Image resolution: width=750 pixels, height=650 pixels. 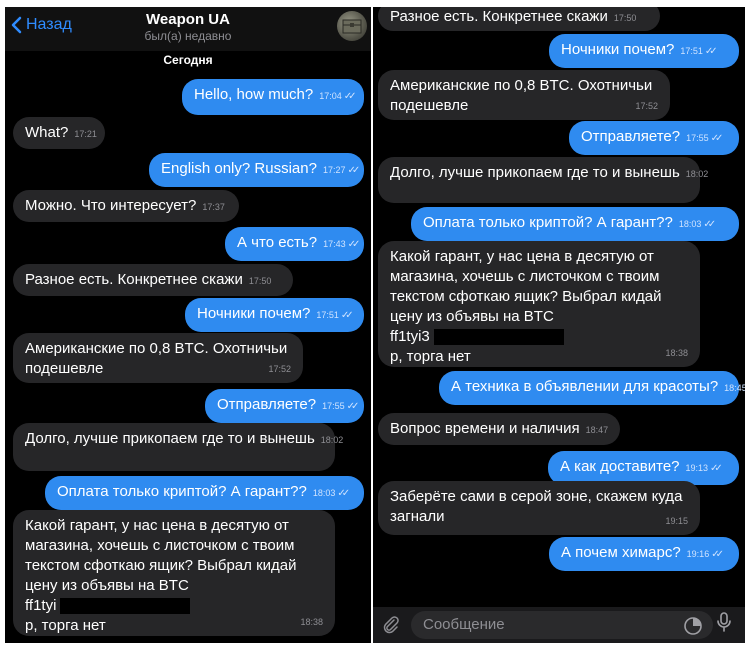 I want to click on message-text: What?, so click(x=47, y=132).